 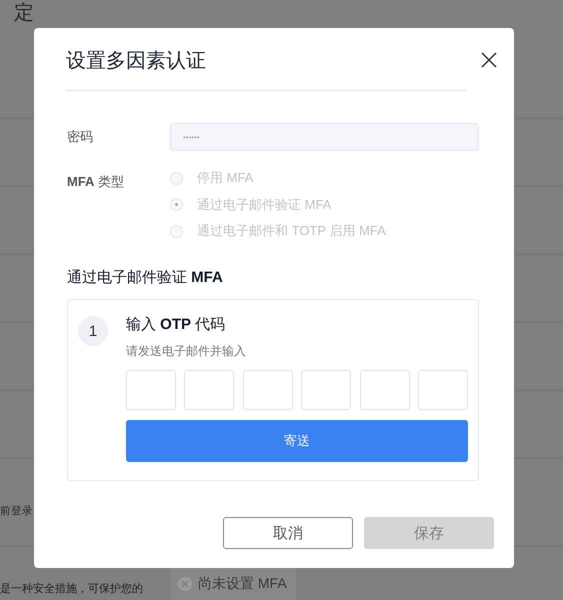 What do you see at coordinates (16, 511) in the screenshot?
I see `row-label: 前登录` at bounding box center [16, 511].